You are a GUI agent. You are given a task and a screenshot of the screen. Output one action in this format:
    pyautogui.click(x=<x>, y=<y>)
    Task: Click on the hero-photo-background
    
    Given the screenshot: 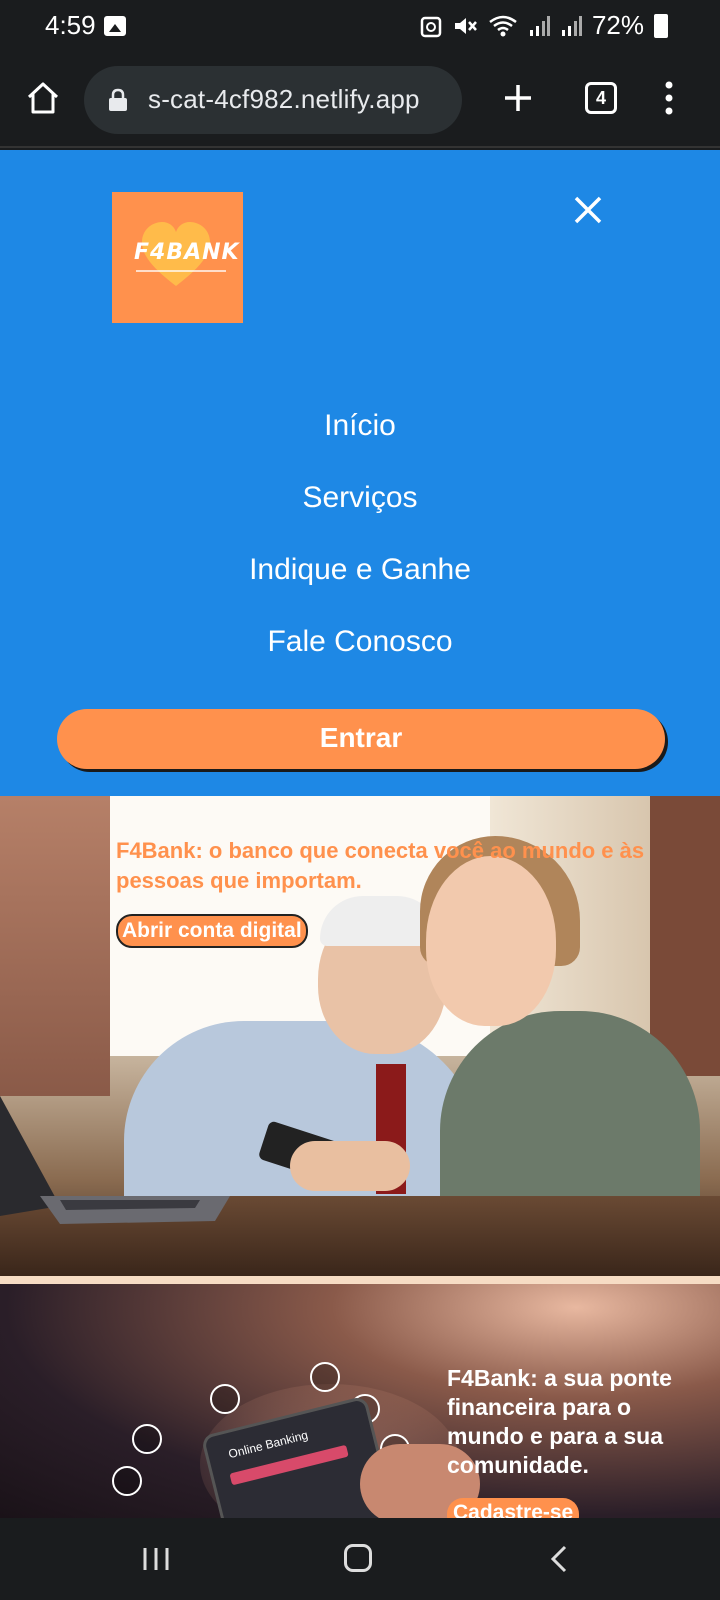 What is the action you would take?
    pyautogui.click(x=55, y=946)
    